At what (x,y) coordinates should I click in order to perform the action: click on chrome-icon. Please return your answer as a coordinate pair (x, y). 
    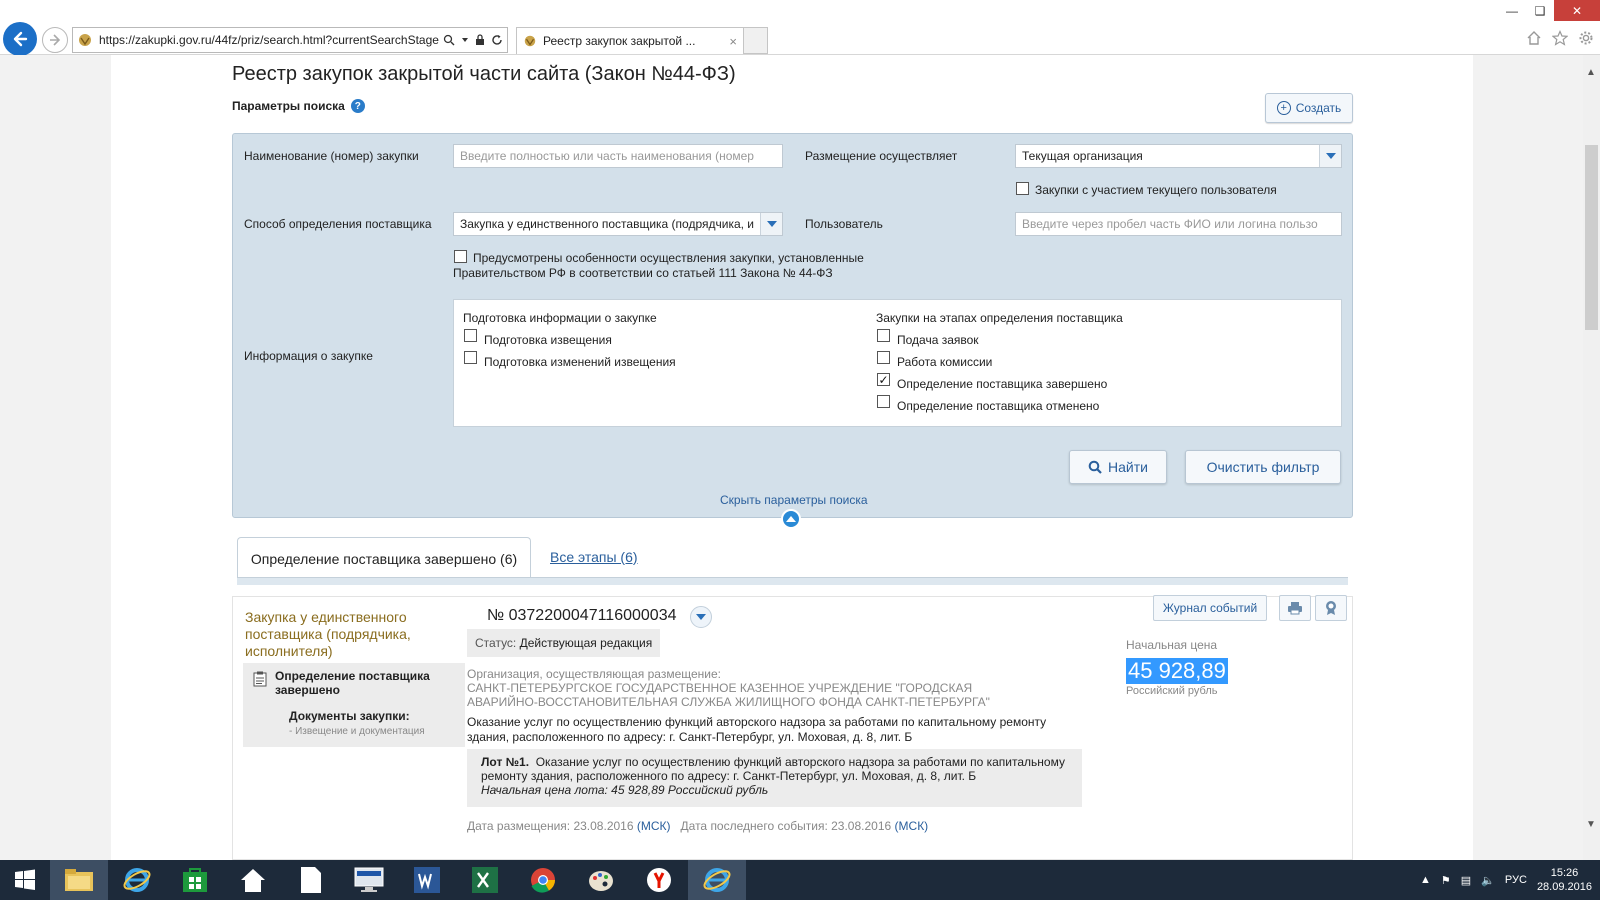
    Looking at the image, I should click on (543, 880).